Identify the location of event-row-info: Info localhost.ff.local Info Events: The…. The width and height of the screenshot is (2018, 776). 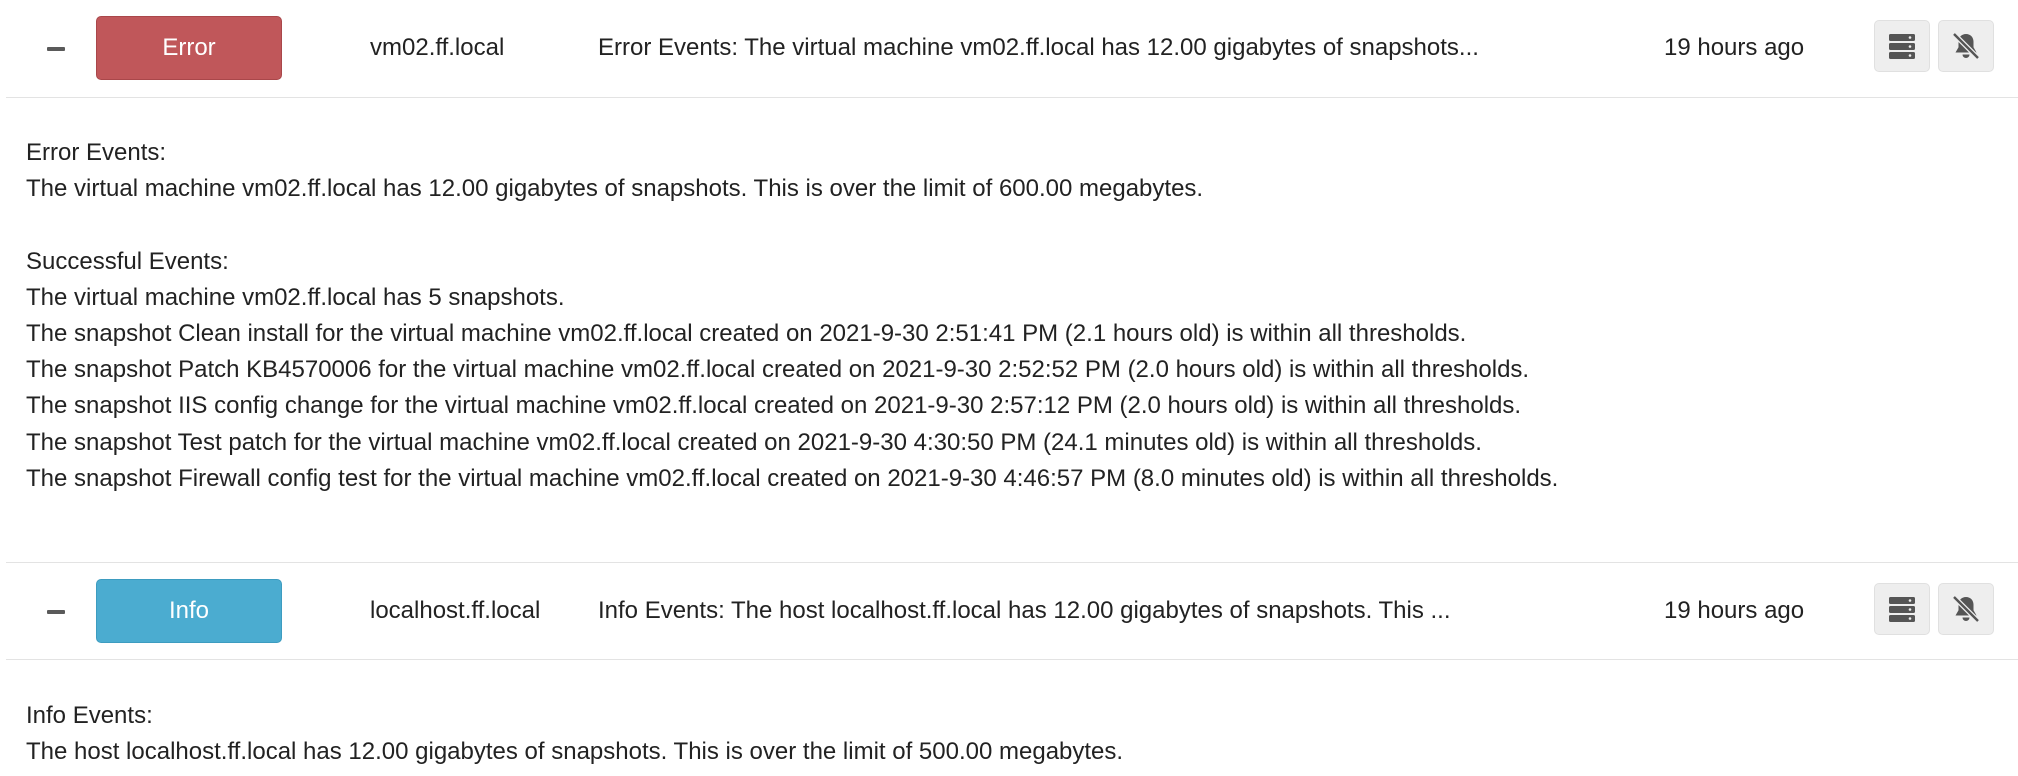
(1012, 611).